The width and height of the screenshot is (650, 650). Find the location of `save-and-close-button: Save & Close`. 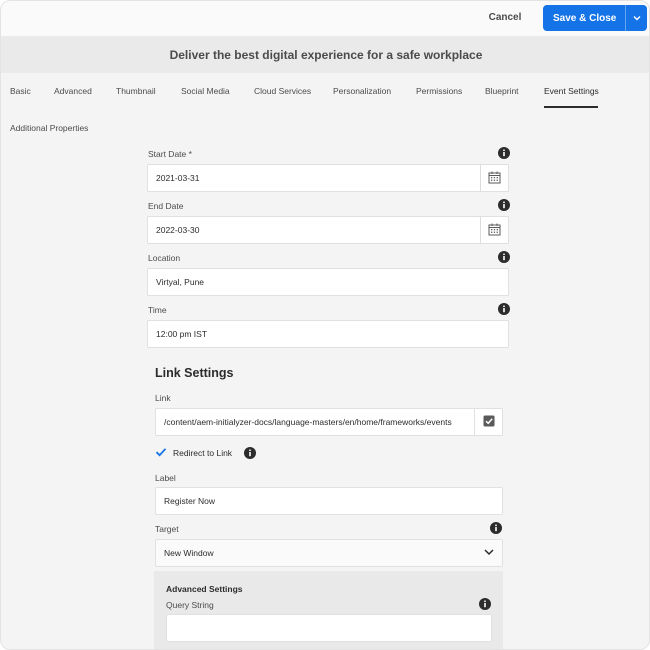

save-and-close-button: Save & Close is located at coordinates (595, 18).